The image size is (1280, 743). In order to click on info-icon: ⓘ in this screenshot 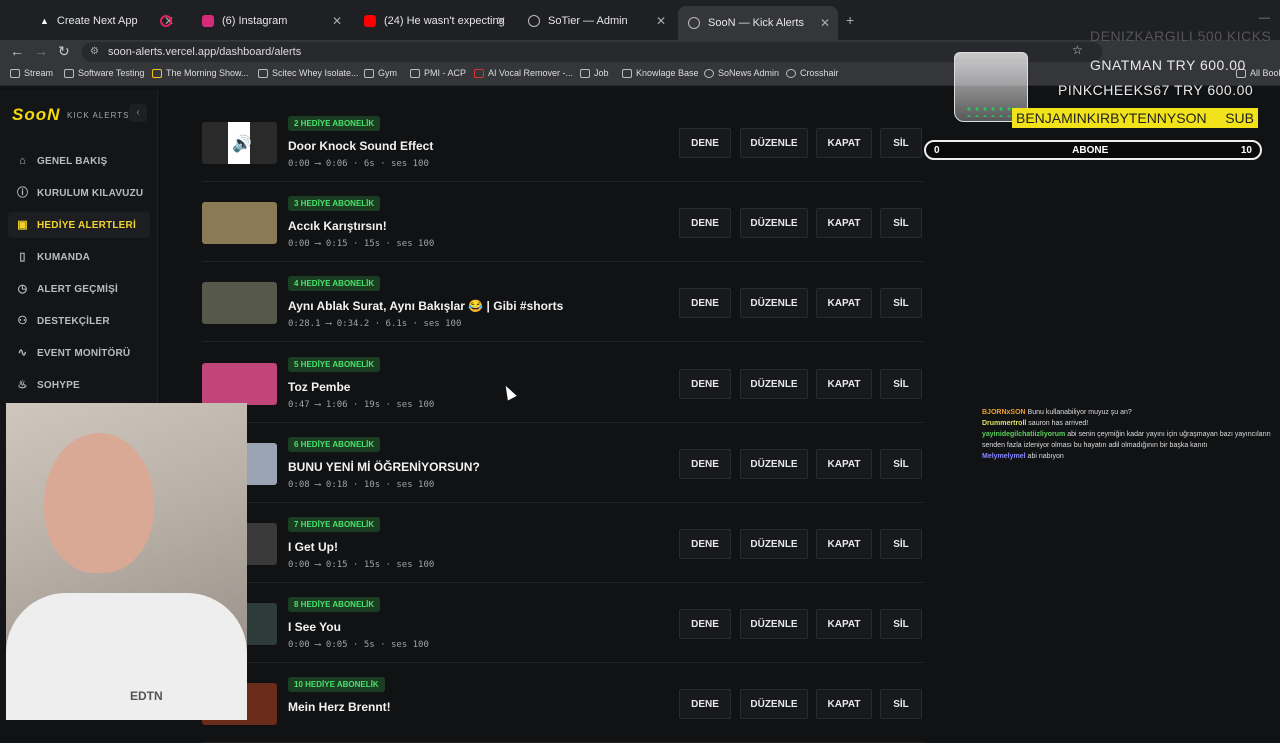, I will do `click(23, 192)`.